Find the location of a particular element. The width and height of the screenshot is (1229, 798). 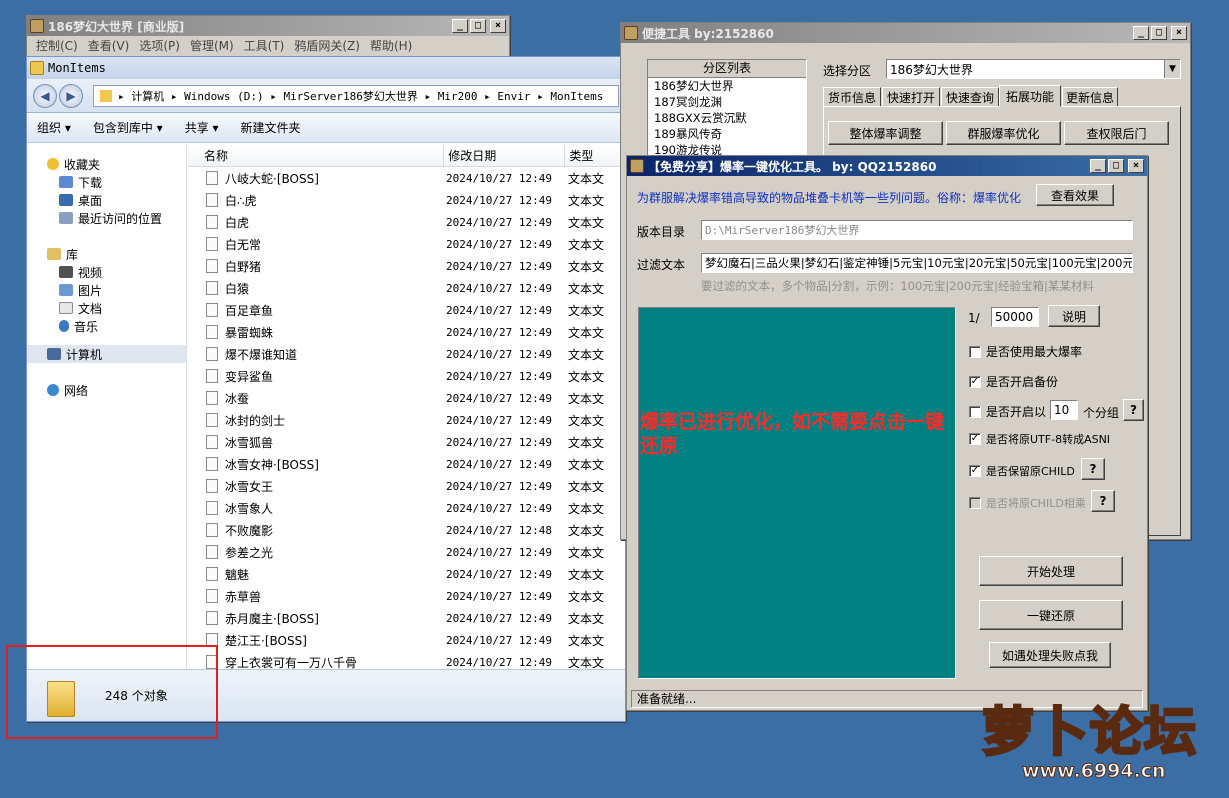

chevron-down-icon: ▼ is located at coordinates (1172, 69).